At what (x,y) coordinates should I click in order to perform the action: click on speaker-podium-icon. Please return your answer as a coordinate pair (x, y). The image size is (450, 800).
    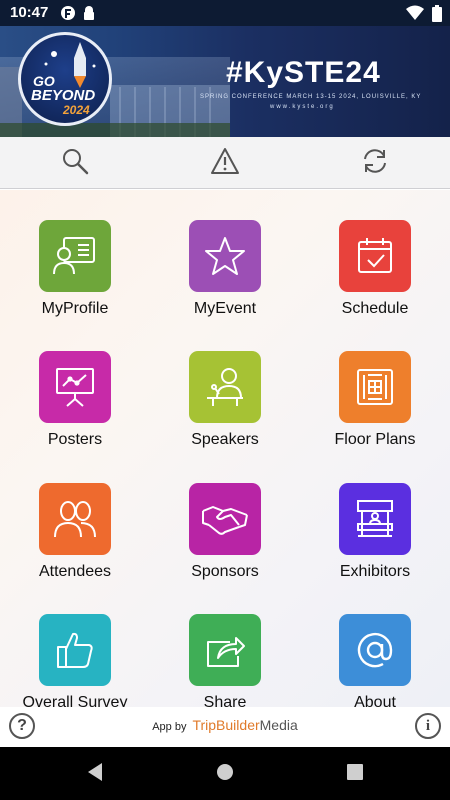
    Looking at the image, I should click on (225, 387).